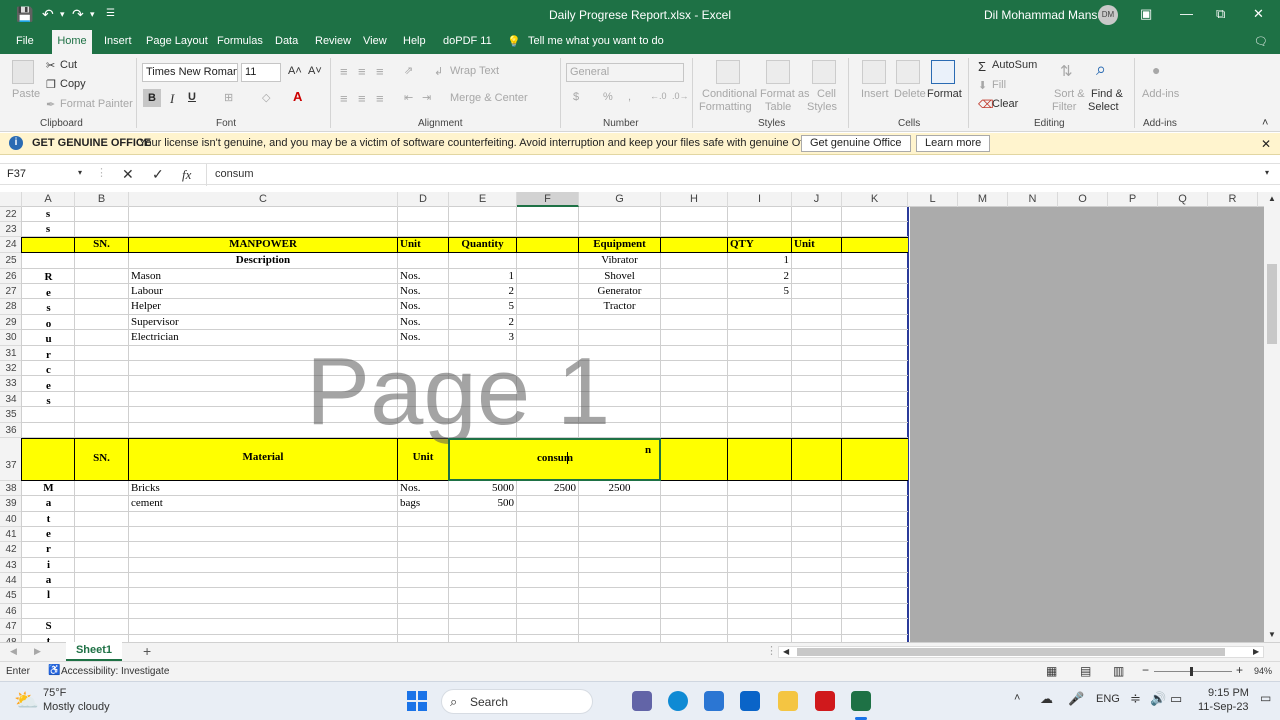 The height and width of the screenshot is (720, 1280). Describe the element at coordinates (26, 700) in the screenshot. I see `weather-icon: ⛅` at that location.